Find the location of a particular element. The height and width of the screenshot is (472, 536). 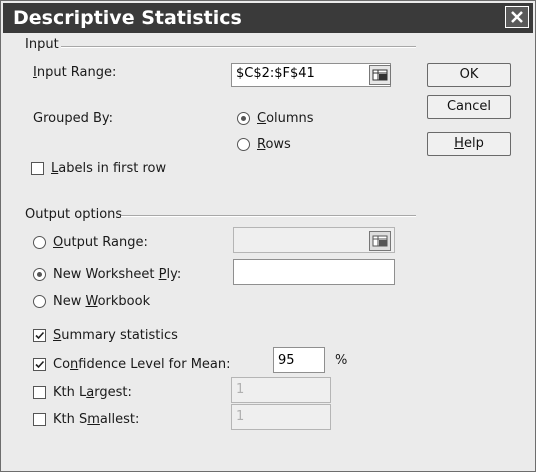

input-range-label: Input Range: is located at coordinates (75, 72).